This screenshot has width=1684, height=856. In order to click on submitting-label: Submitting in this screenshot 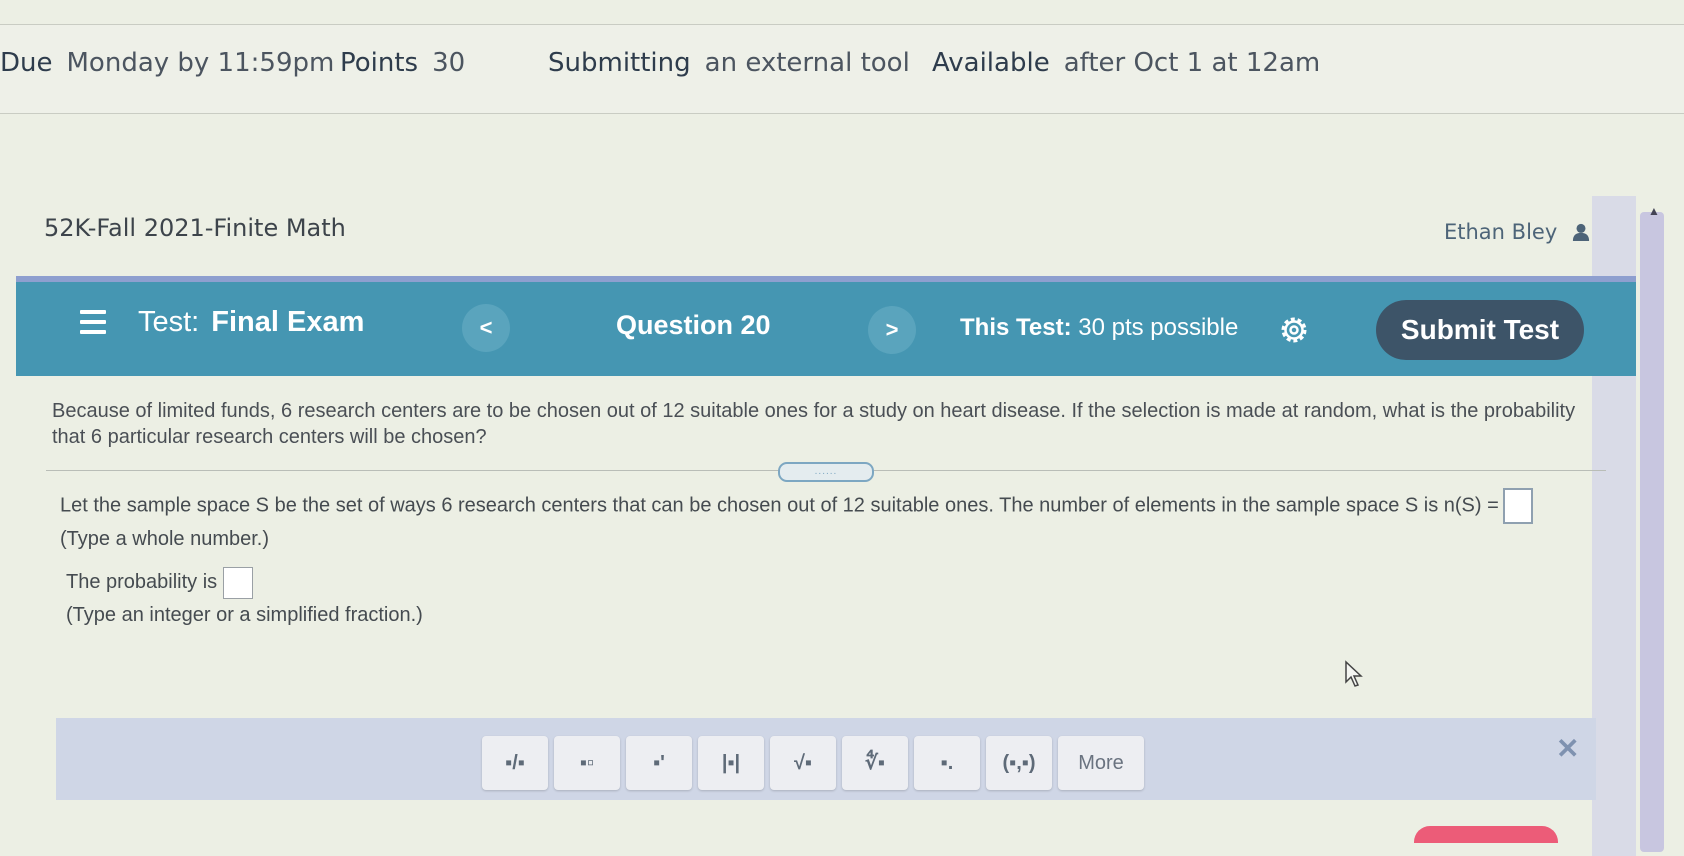, I will do `click(619, 63)`.